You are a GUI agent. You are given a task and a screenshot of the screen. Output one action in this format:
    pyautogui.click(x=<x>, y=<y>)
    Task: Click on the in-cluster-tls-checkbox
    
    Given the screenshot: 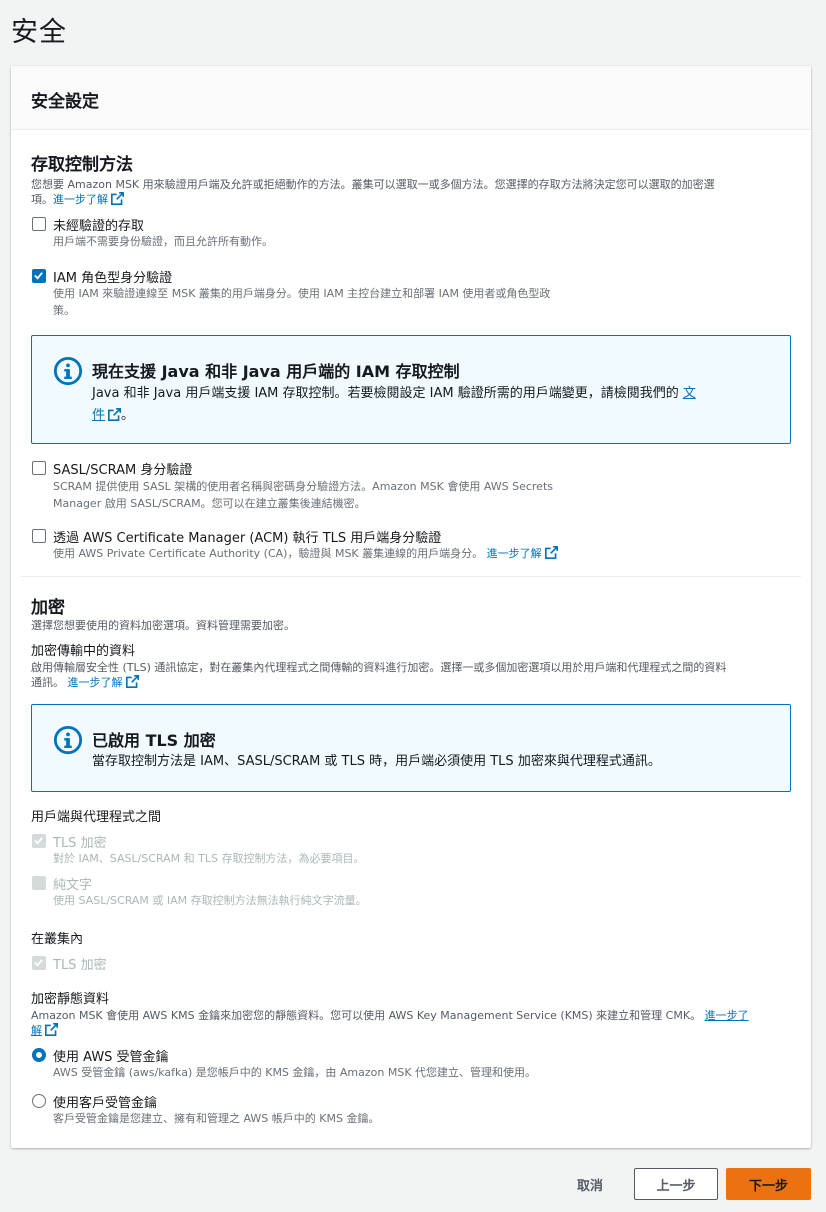 What is the action you would take?
    pyautogui.click(x=39, y=963)
    